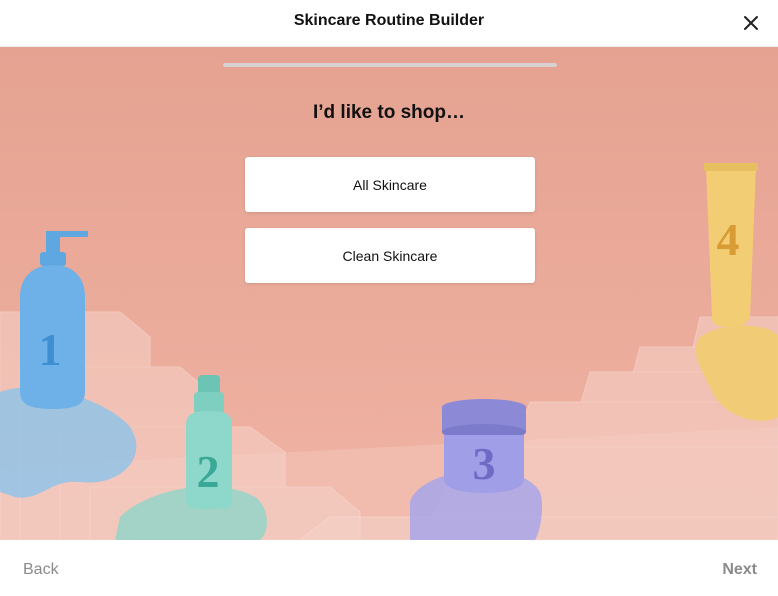 Image resolution: width=778 pixels, height=596 pixels. What do you see at coordinates (389, 568) in the screenshot?
I see `footer: Back Next` at bounding box center [389, 568].